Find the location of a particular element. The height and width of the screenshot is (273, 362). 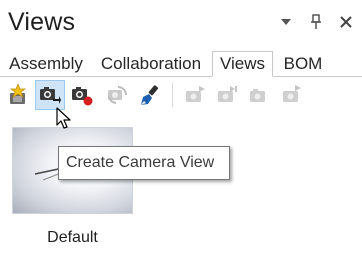

mouse-cursor-icon is located at coordinates (63, 118).